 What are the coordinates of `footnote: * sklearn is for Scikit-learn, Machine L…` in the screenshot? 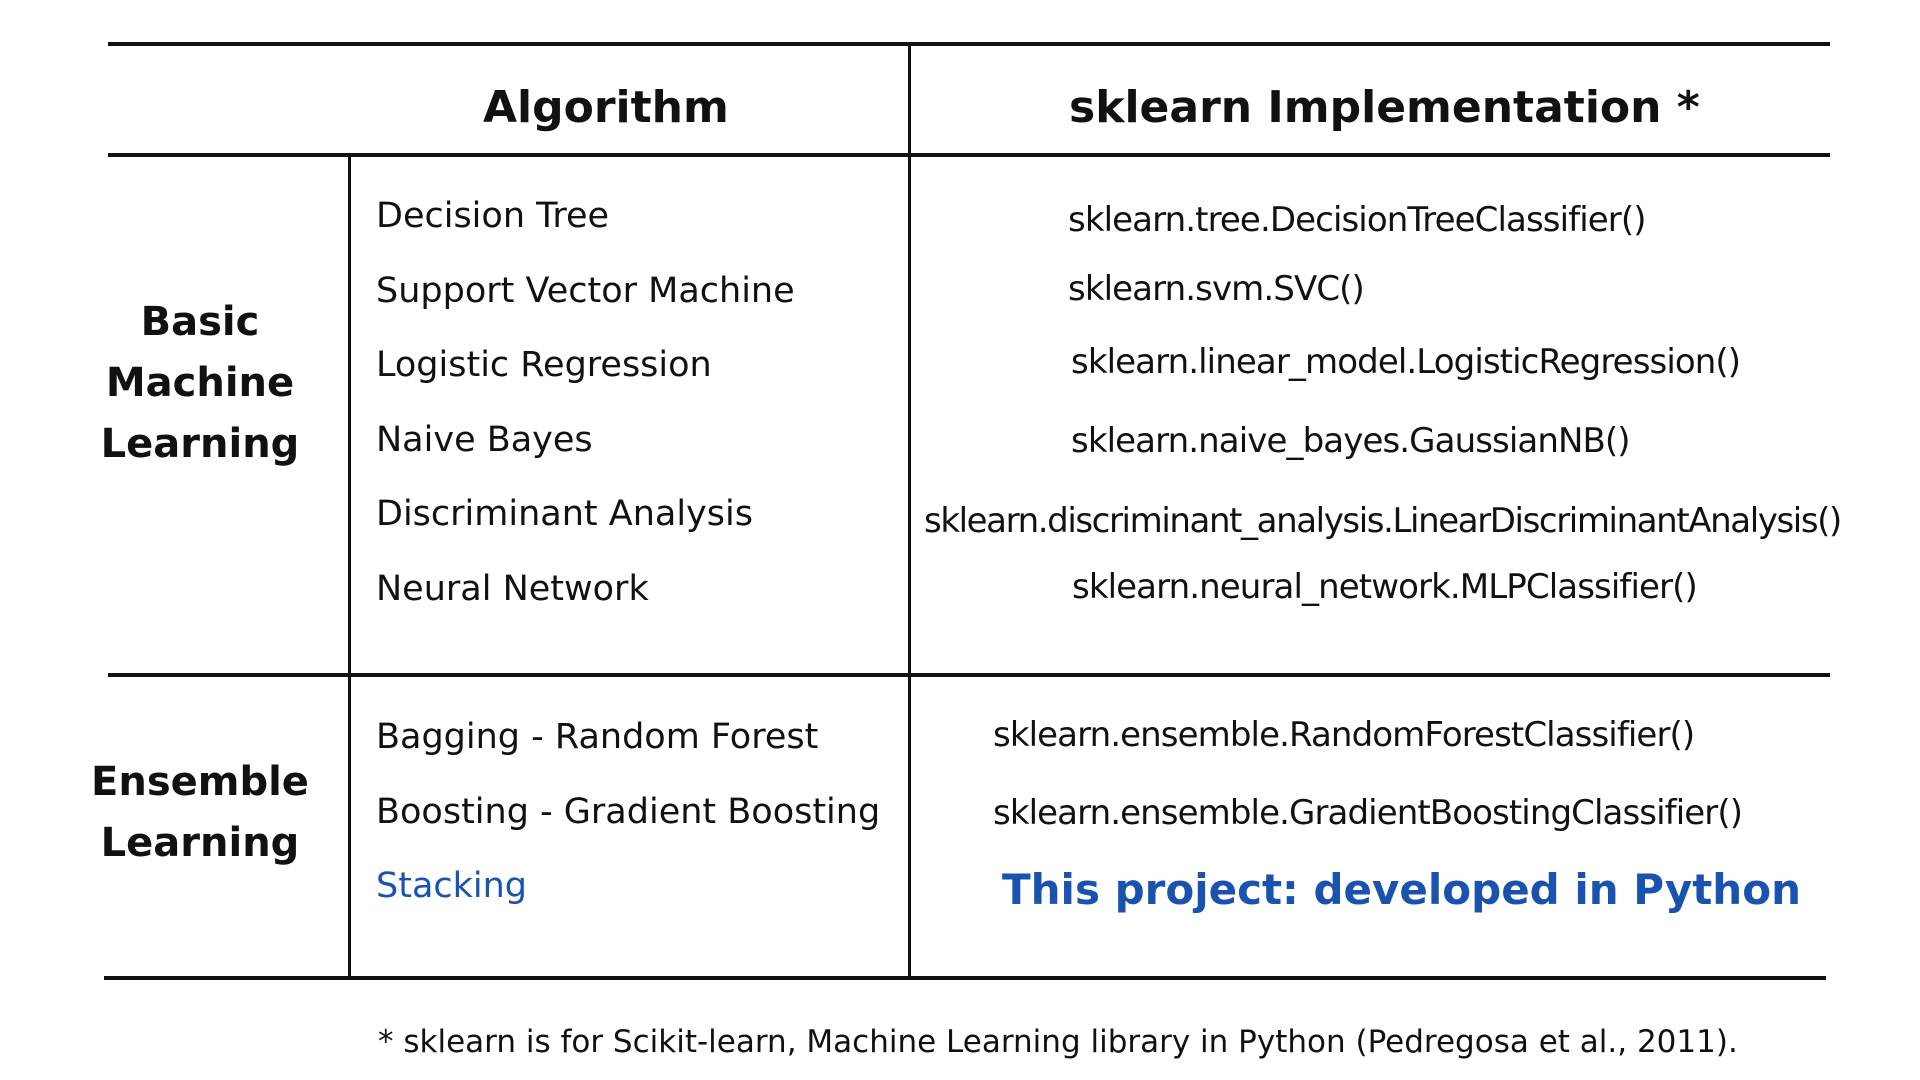 It's located at (1058, 1042).